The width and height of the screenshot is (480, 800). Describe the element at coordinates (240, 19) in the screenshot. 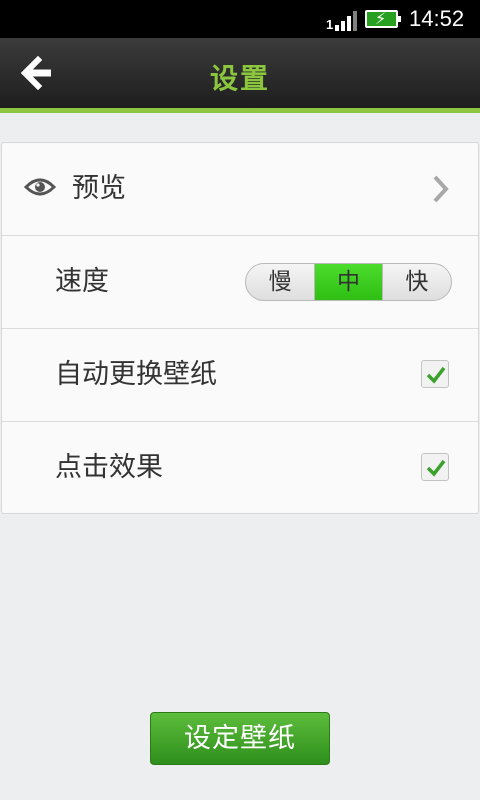

I see `status-bar: 1 ⚡ 14:52` at that location.